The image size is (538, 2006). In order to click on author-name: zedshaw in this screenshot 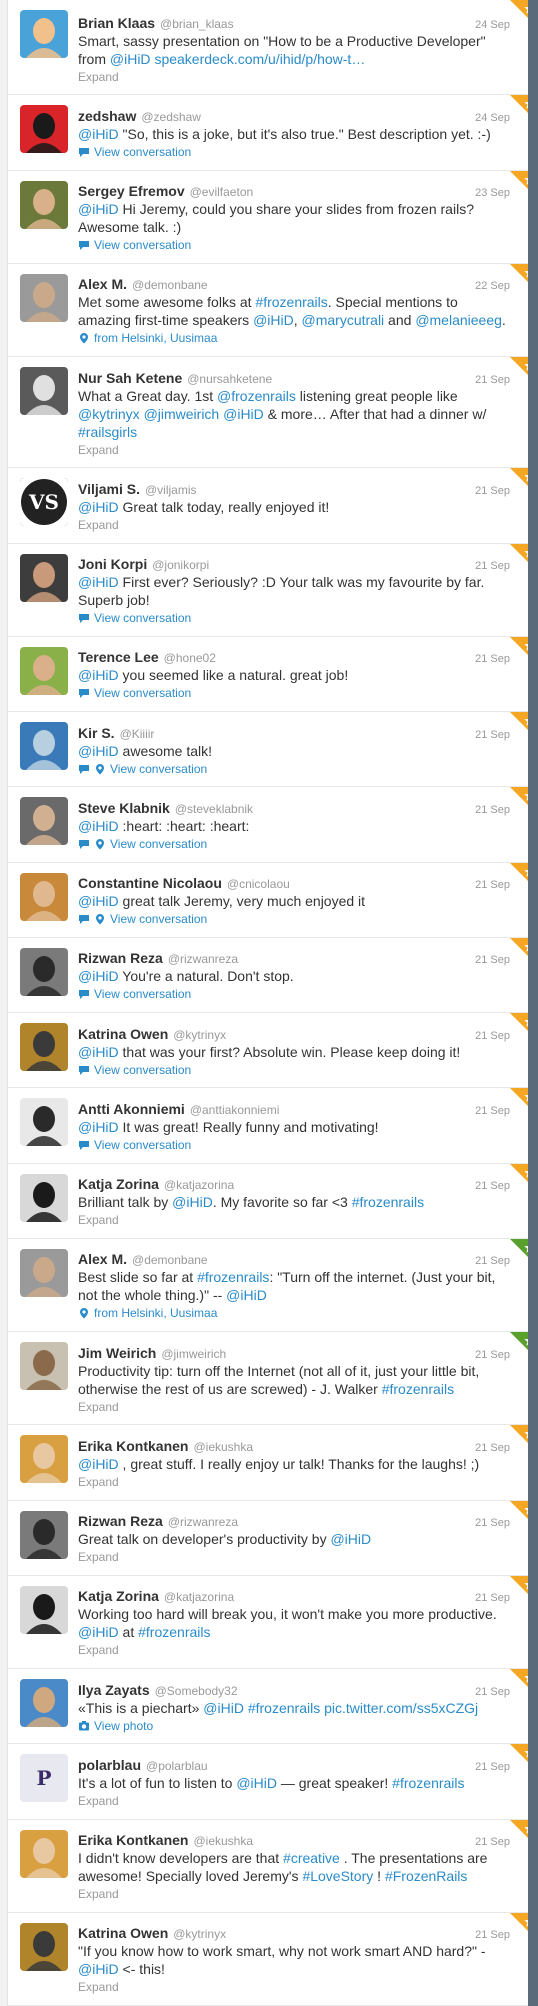, I will do `click(107, 116)`.